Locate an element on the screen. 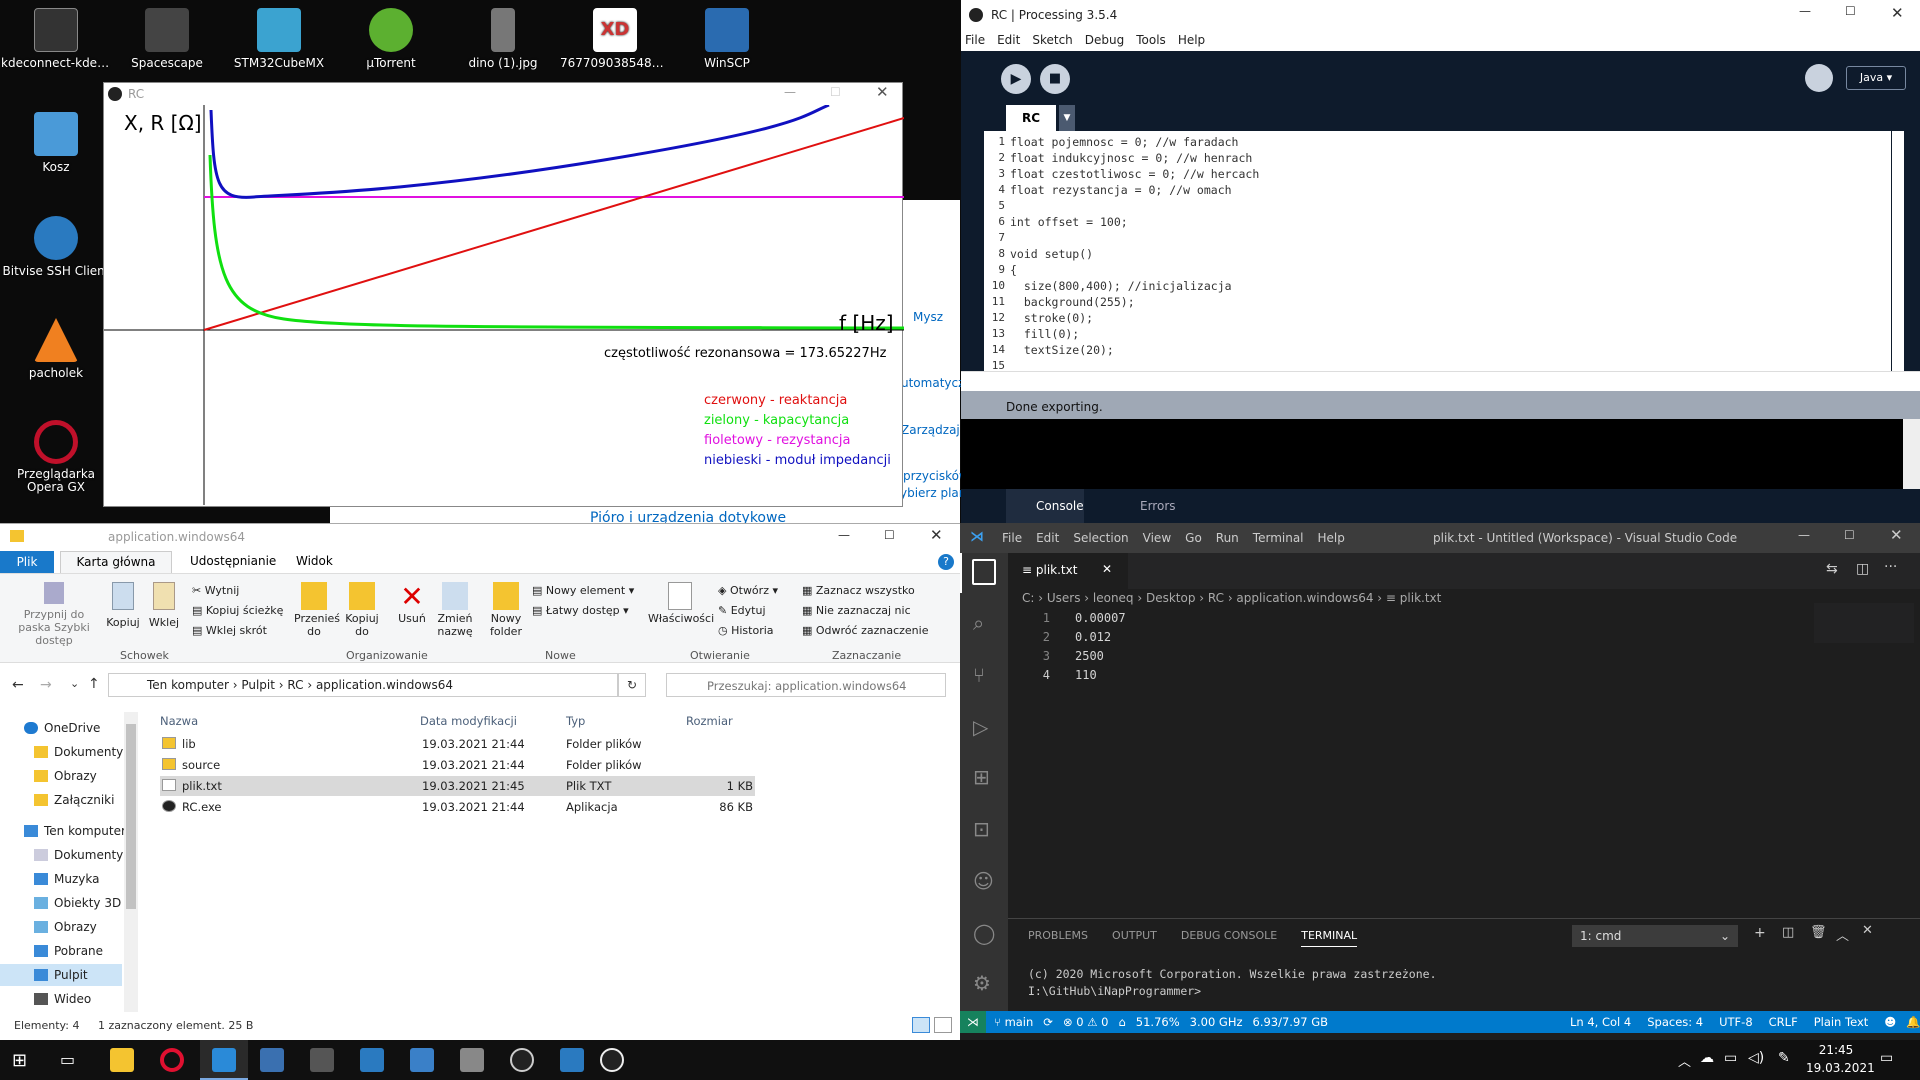  nav-onedrive: OneDrive is located at coordinates (62, 728).